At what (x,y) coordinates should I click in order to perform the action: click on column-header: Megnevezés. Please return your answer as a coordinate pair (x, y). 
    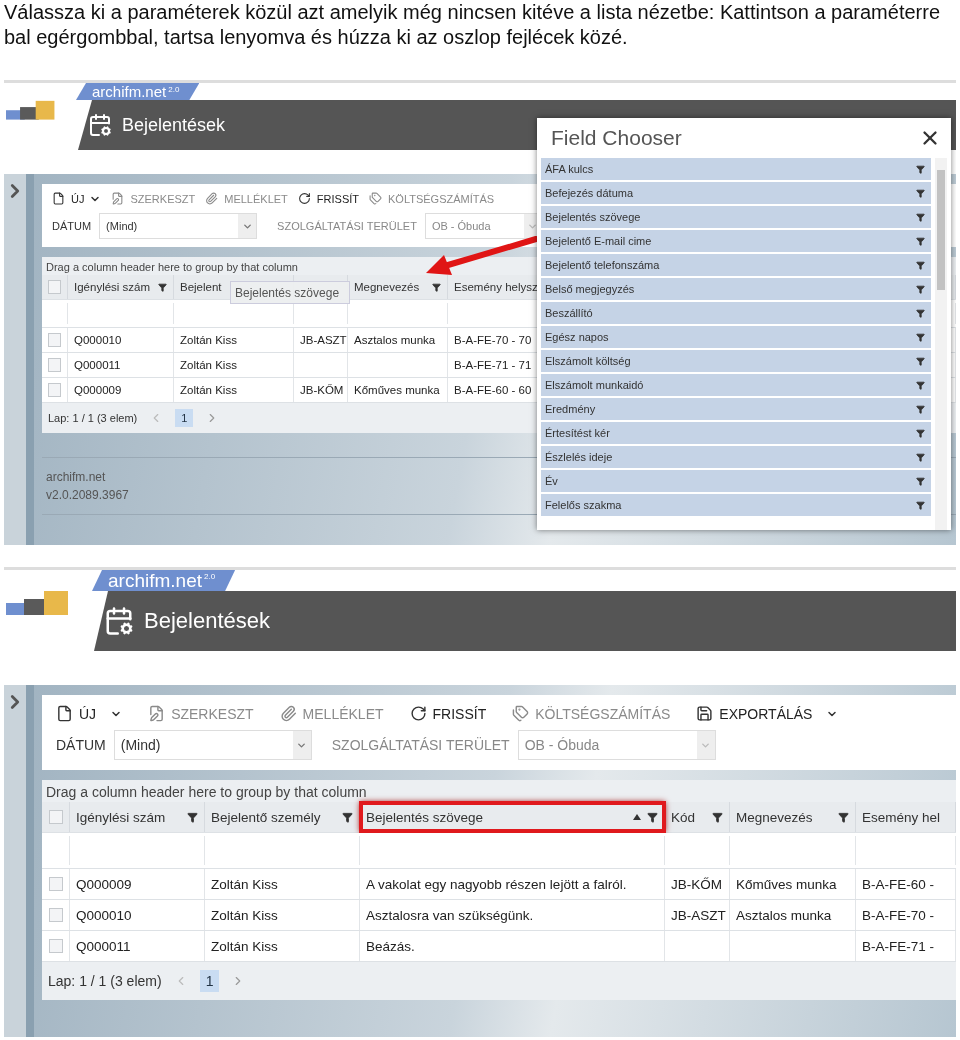
    Looking at the image, I should click on (793, 817).